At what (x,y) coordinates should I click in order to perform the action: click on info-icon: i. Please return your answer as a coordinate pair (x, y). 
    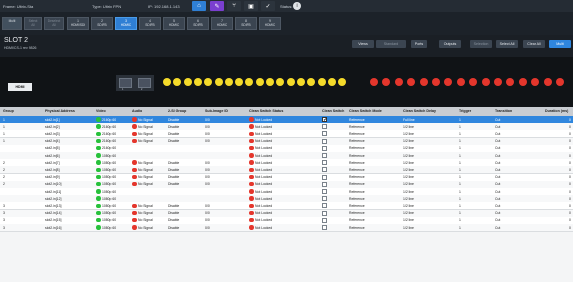
    Looking at the image, I should click on (297, 6).